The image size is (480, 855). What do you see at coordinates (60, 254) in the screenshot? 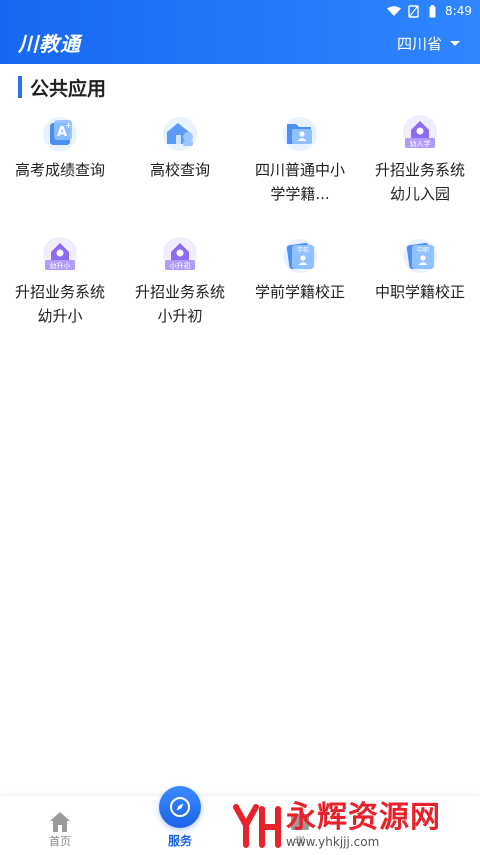
I see `house-clock-icon: 幼升小` at bounding box center [60, 254].